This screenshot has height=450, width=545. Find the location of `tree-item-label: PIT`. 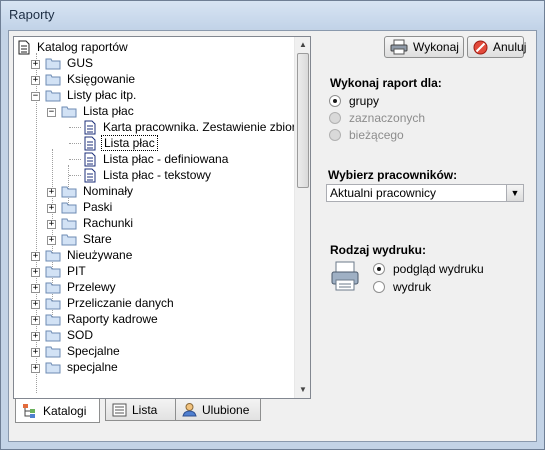

tree-item-label: PIT is located at coordinates (76, 271).